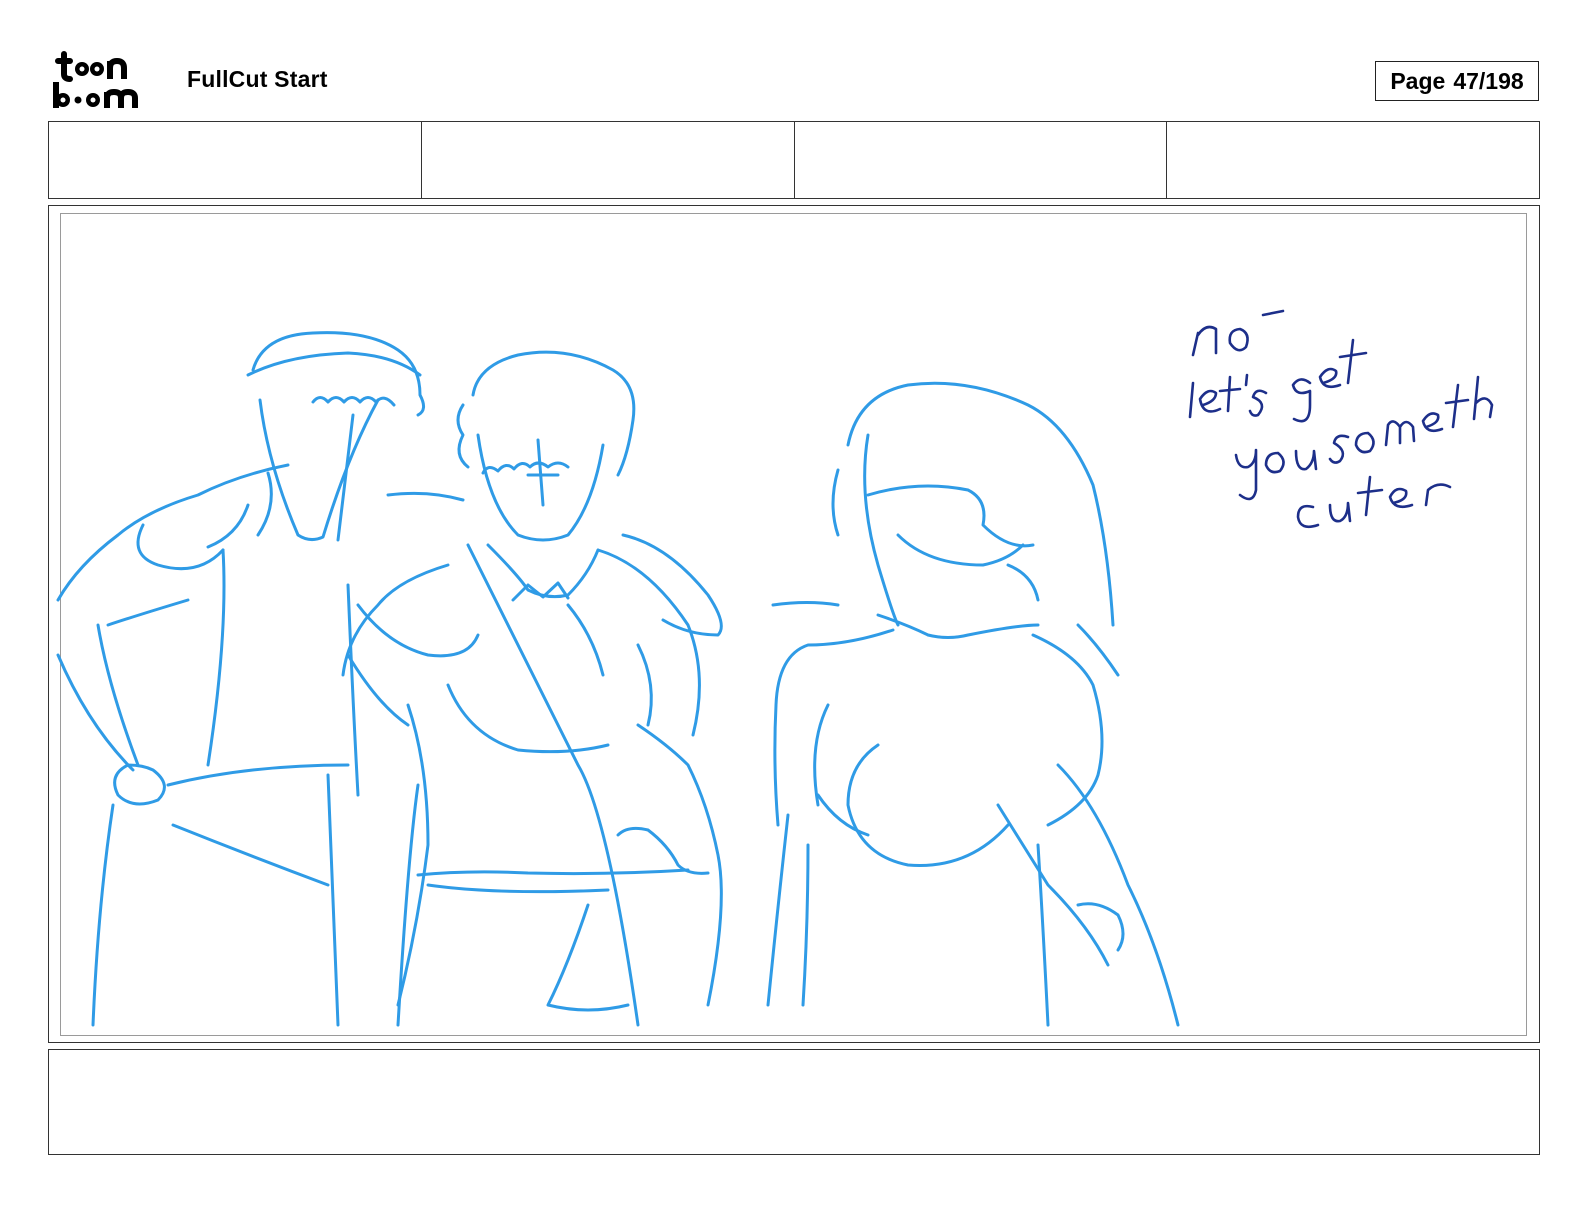 This screenshot has height=1224, width=1584. Describe the element at coordinates (532, 688) in the screenshot. I see `character-middle` at that location.